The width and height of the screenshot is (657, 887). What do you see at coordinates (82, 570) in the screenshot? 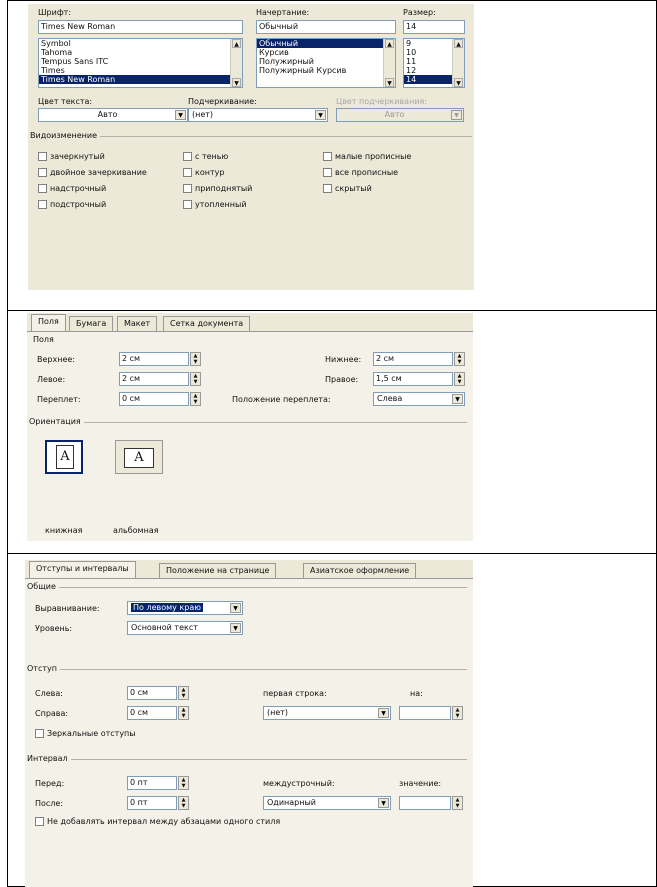
I see `tab-indents-spacing: Отступы и интервалы` at bounding box center [82, 570].